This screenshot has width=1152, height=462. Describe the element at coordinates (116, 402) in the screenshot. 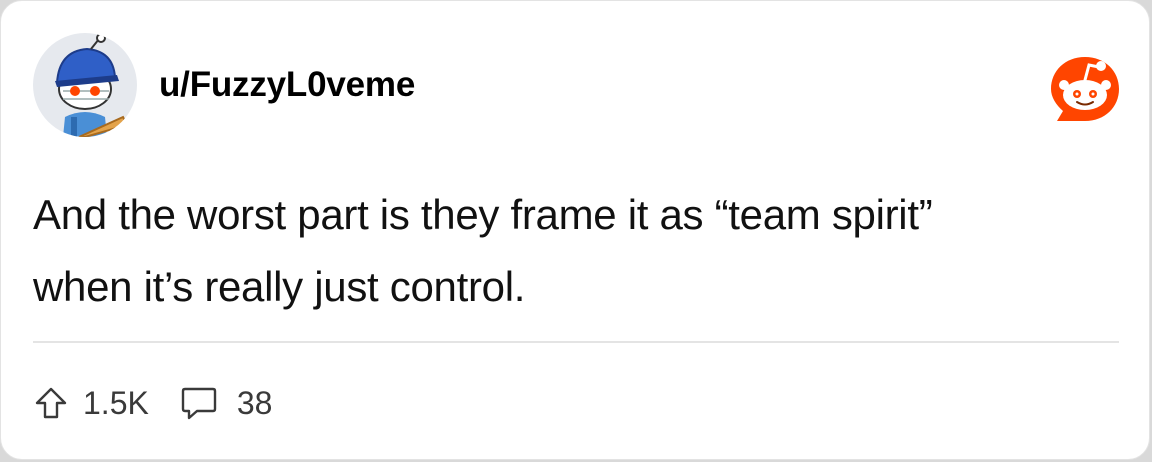

I see `upvote-count: 1.5K` at that location.